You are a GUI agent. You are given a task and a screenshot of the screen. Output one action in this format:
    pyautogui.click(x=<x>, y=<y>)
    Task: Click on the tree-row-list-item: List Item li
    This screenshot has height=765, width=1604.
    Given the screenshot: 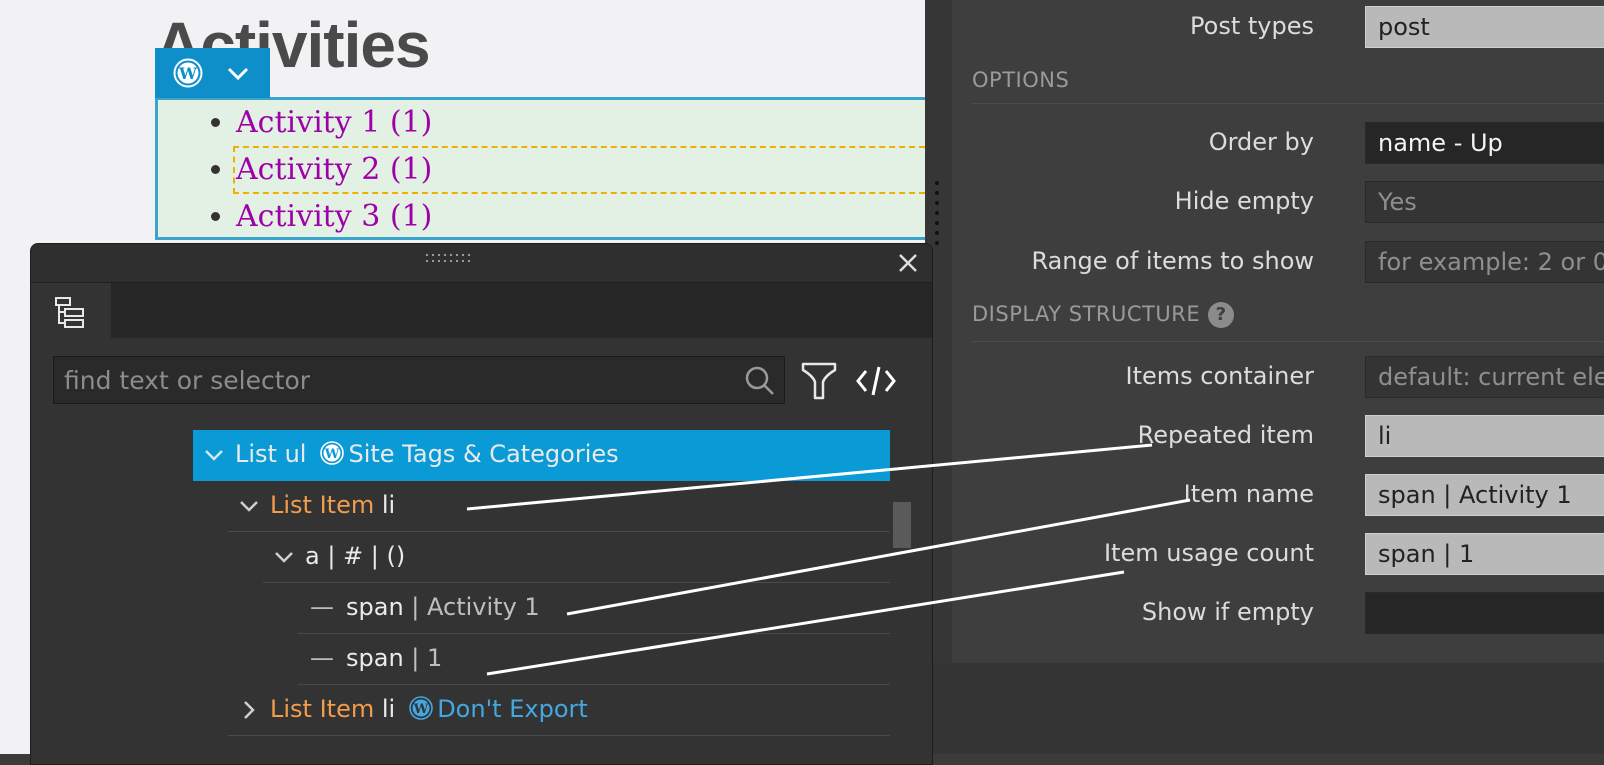 What is the action you would take?
    pyautogui.click(x=559, y=506)
    